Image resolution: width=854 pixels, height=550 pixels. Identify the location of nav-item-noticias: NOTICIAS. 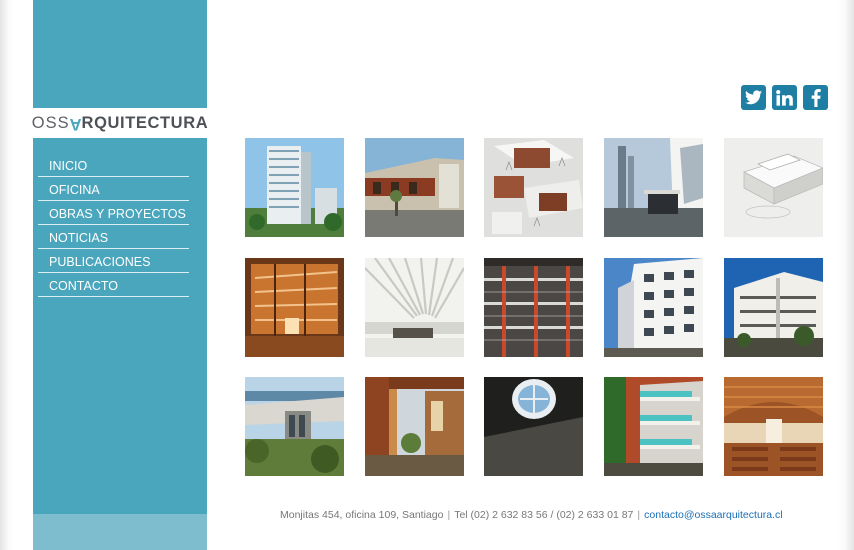
(113, 237).